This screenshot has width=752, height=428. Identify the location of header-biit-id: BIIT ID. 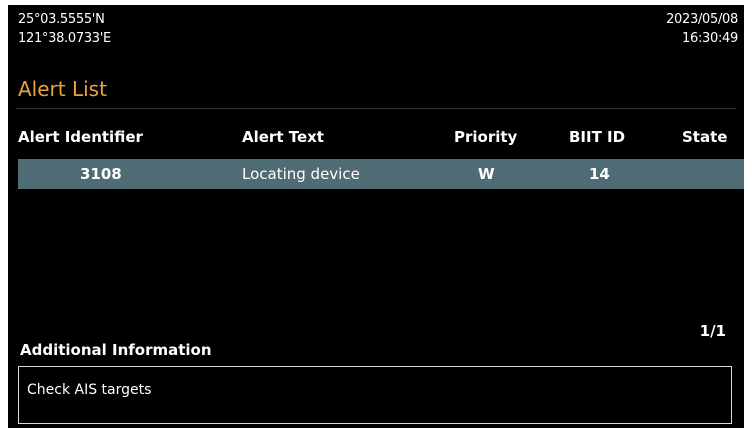
(597, 137).